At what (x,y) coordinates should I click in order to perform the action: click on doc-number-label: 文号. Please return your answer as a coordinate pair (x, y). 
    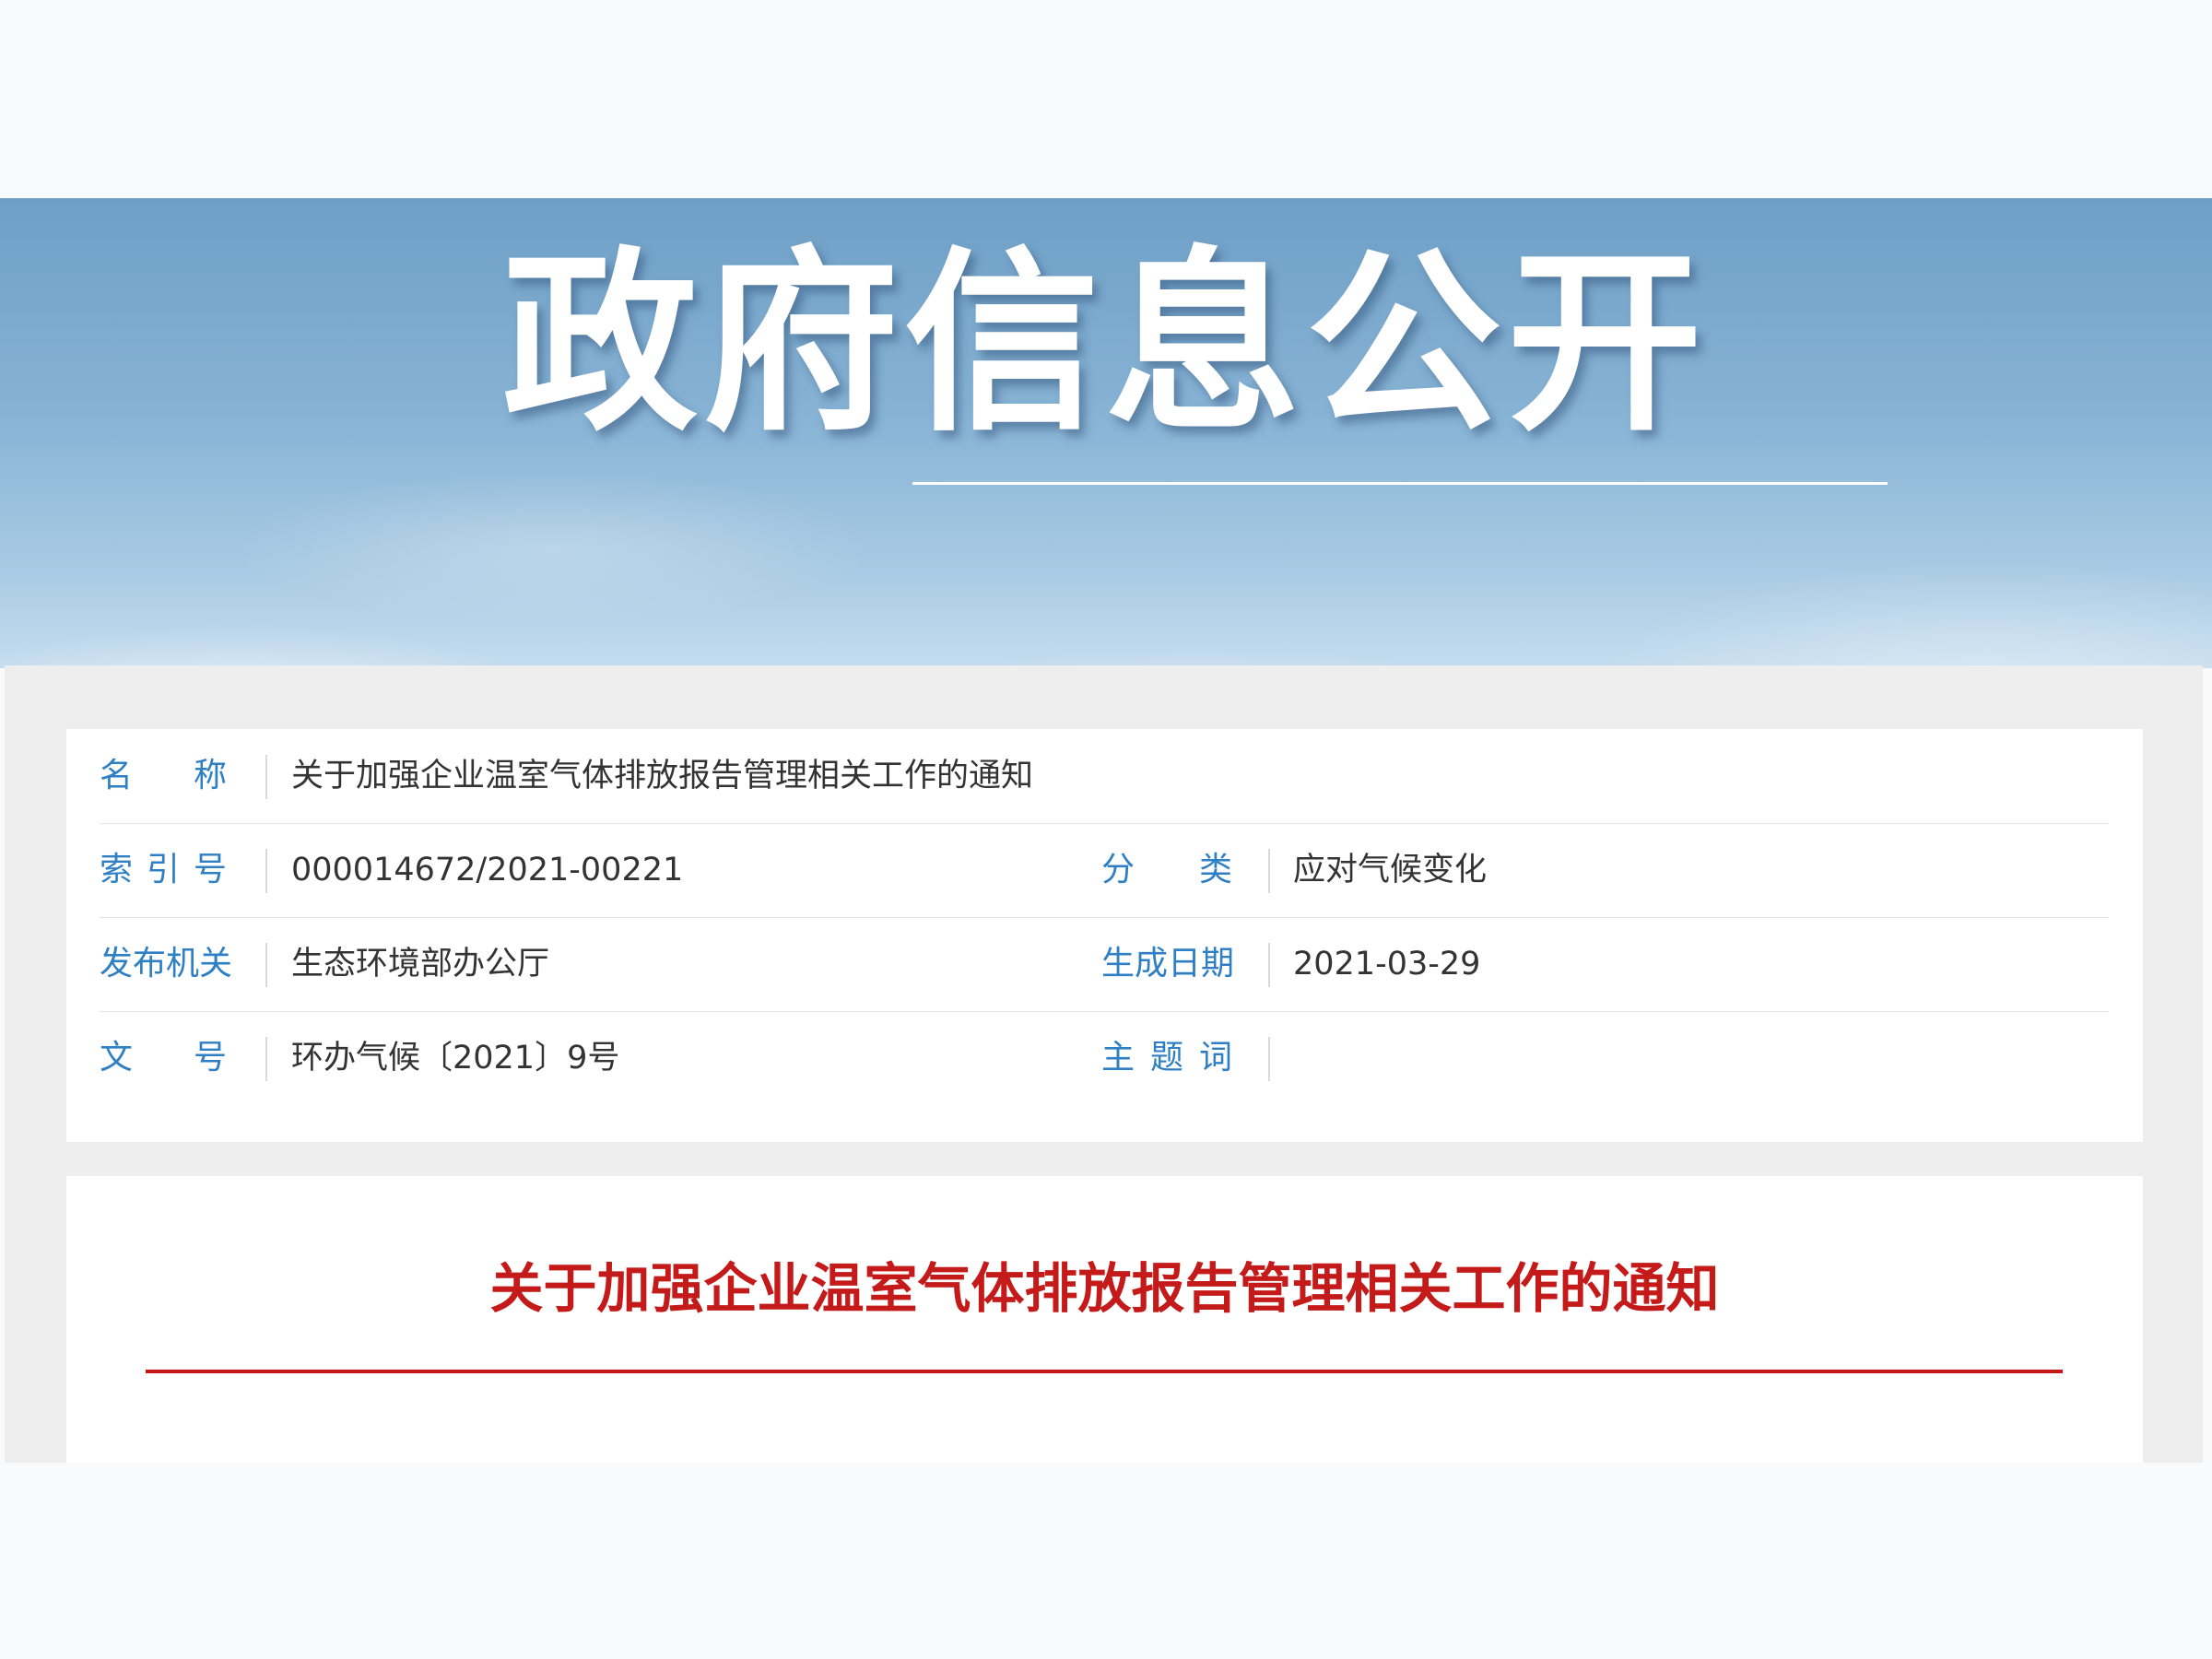
    Looking at the image, I should click on (163, 1058).